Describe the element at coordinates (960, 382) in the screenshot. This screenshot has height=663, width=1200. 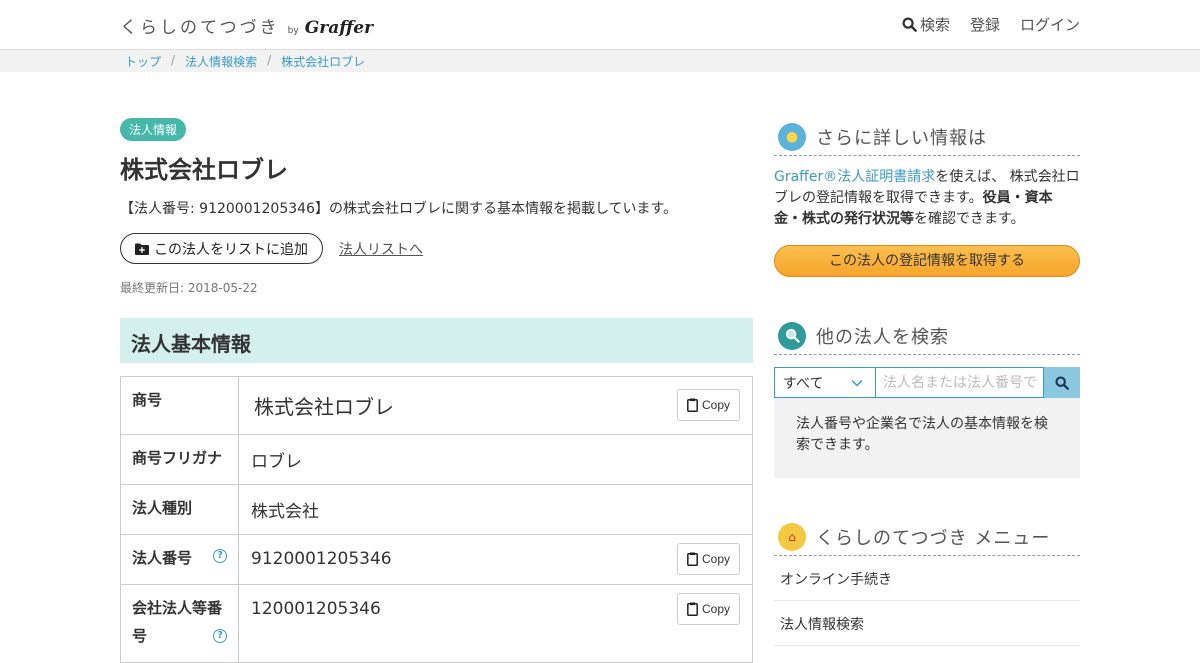
I see `search-input` at that location.